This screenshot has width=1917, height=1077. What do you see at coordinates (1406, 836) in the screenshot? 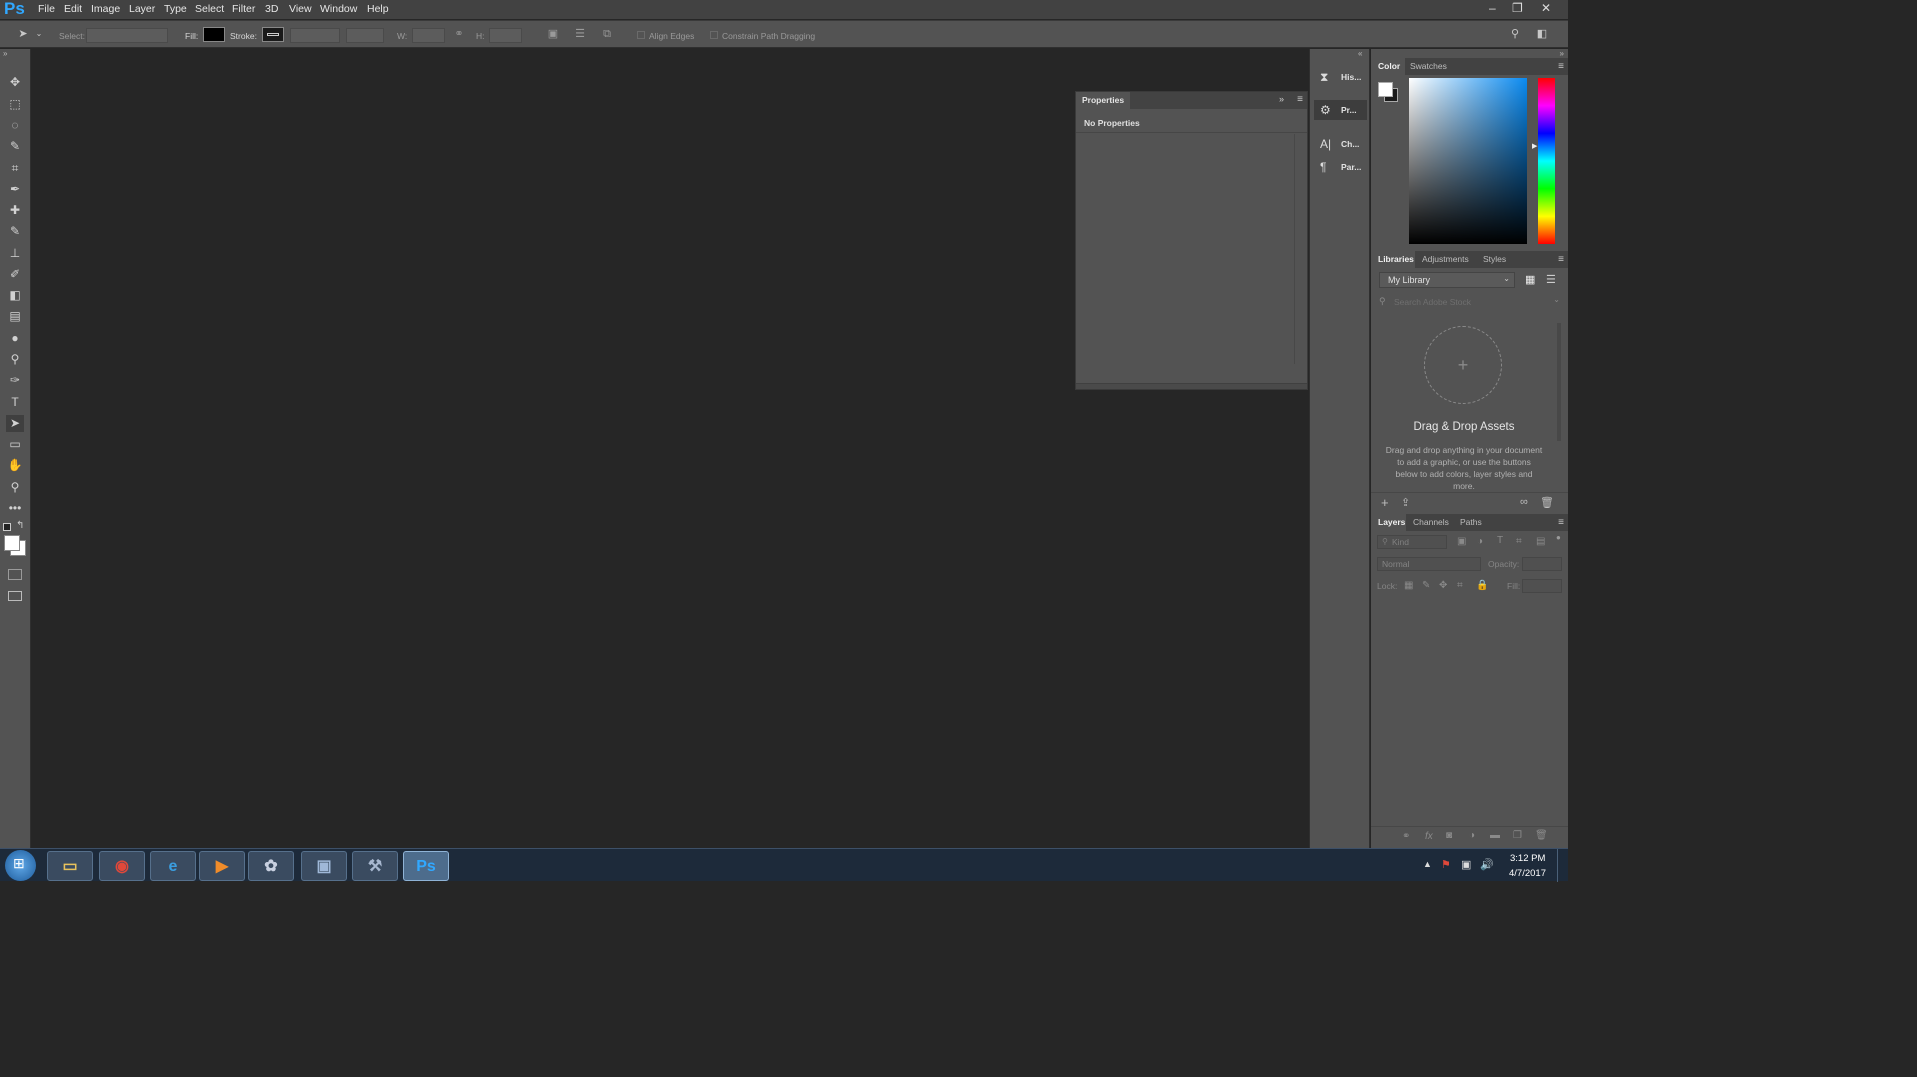
I see `link-layers-icon: ⚭` at bounding box center [1406, 836].